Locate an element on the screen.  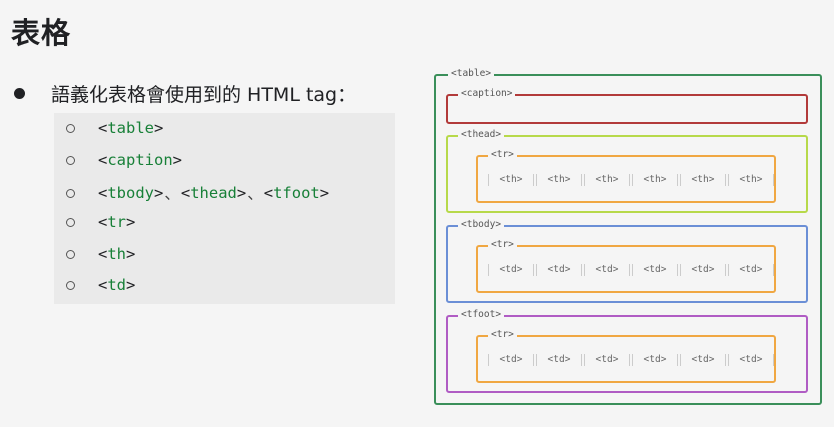
tag-tfoot: tfoot is located at coordinates (296, 193).